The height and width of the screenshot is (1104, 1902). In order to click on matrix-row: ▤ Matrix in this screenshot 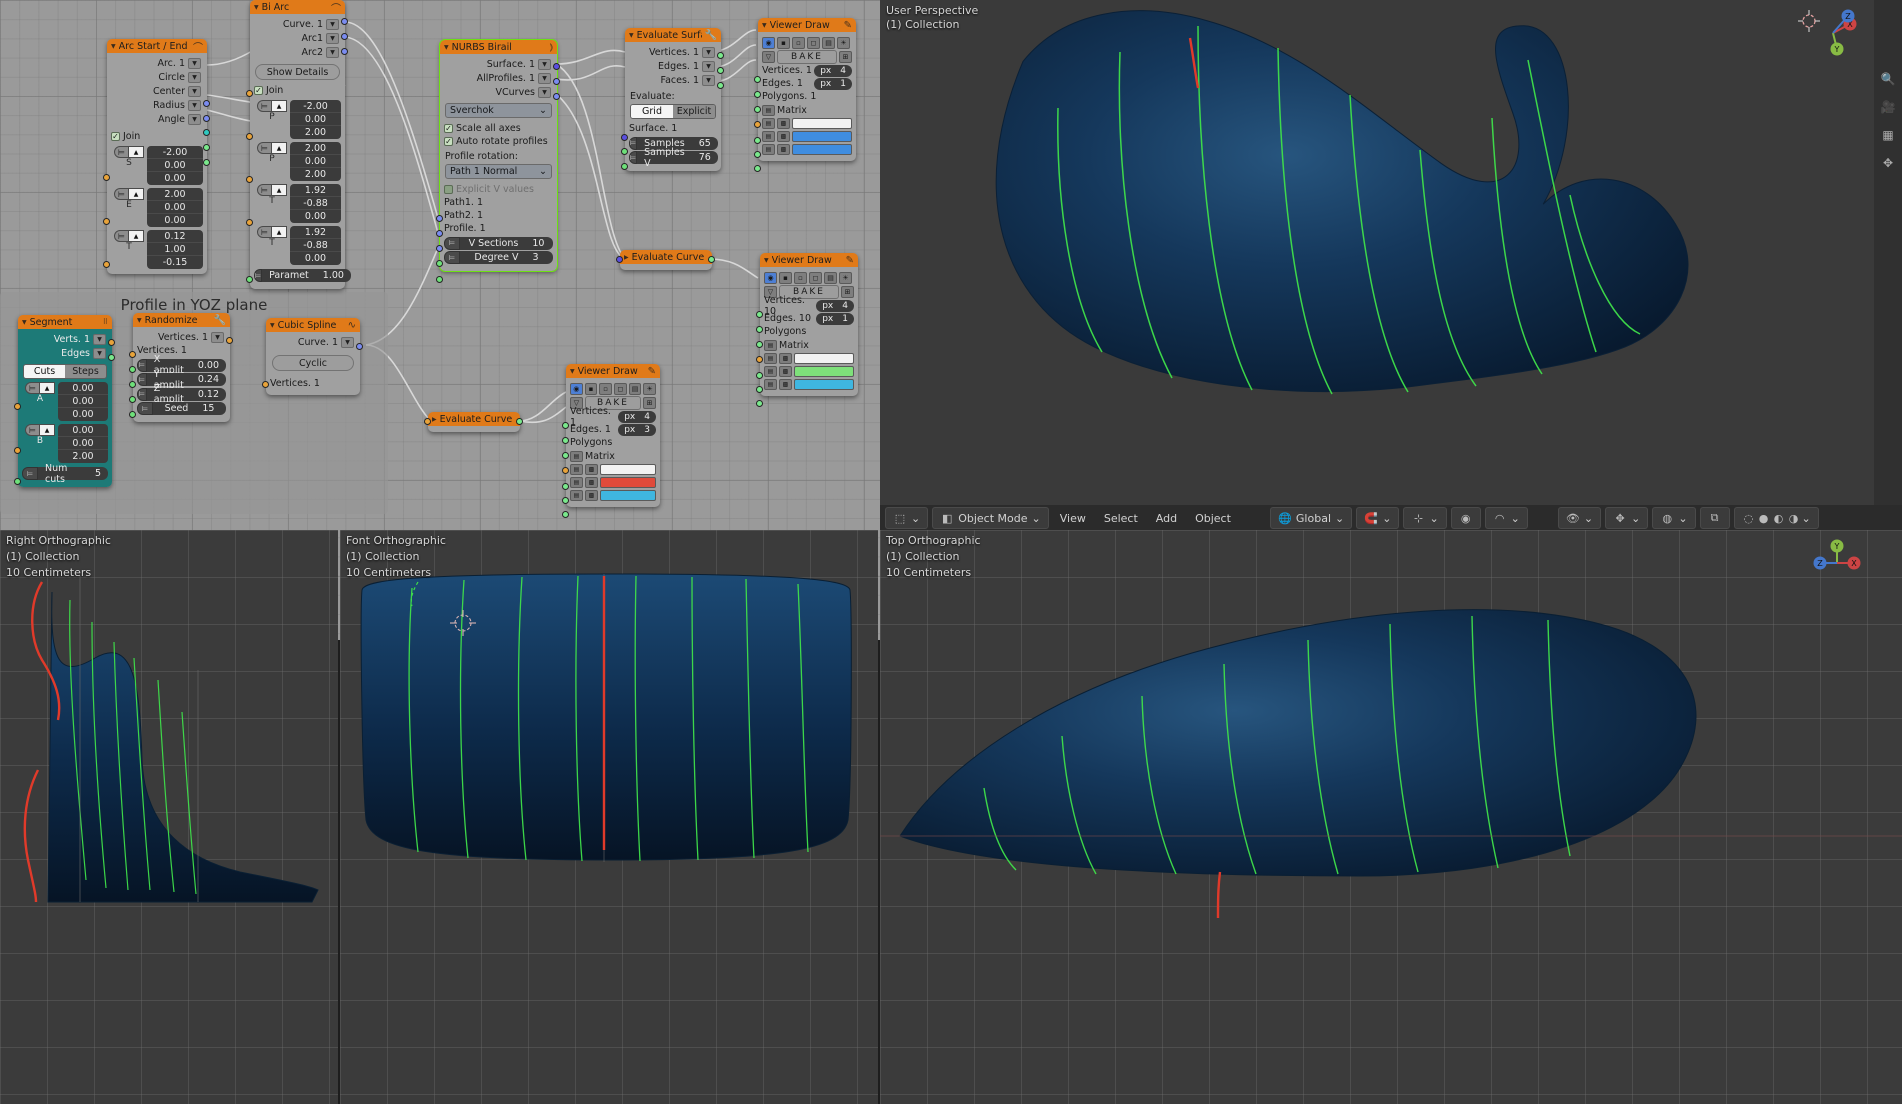, I will do `click(613, 456)`.